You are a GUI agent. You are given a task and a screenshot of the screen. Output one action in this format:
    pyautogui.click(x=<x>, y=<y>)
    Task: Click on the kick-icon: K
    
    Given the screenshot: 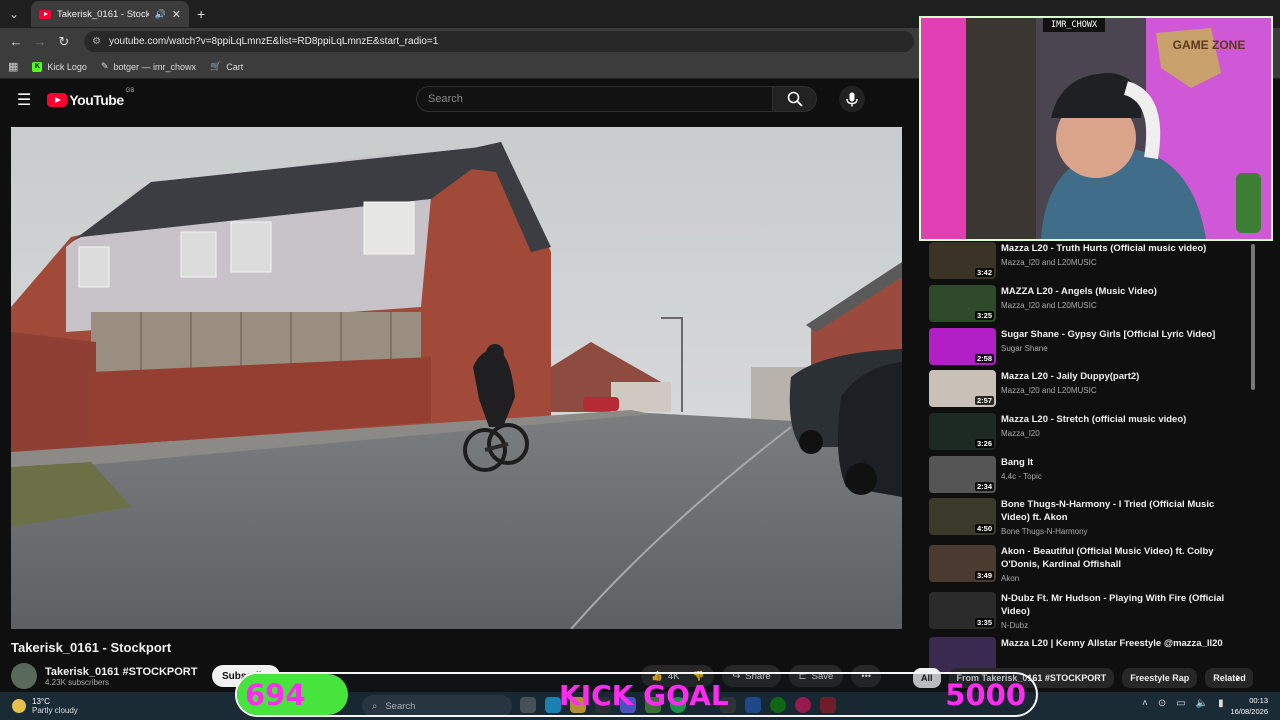 What is the action you would take?
    pyautogui.click(x=37, y=66)
    